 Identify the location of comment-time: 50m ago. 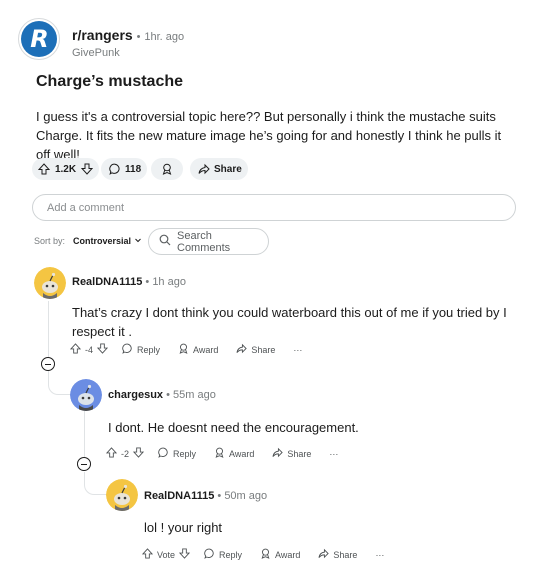
(246, 496).